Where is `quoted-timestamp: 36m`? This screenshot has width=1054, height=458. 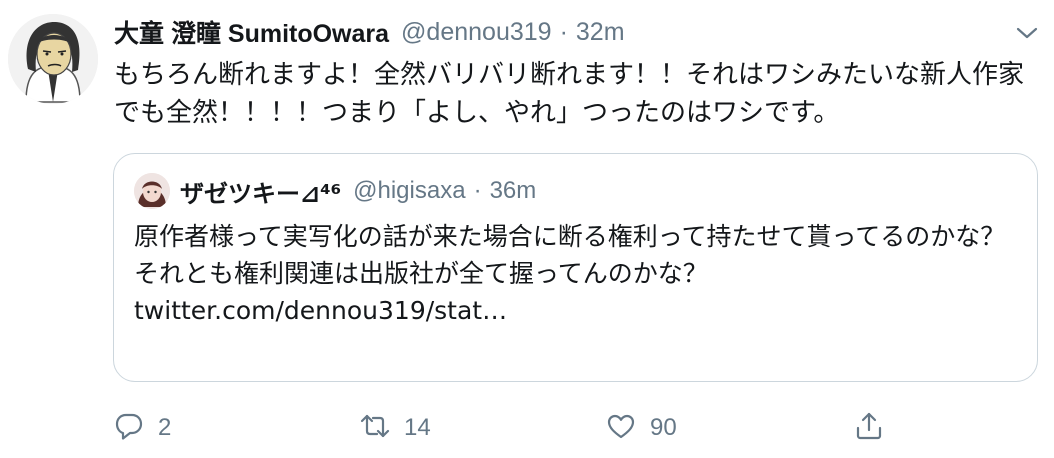
quoted-timestamp: 36m is located at coordinates (513, 190).